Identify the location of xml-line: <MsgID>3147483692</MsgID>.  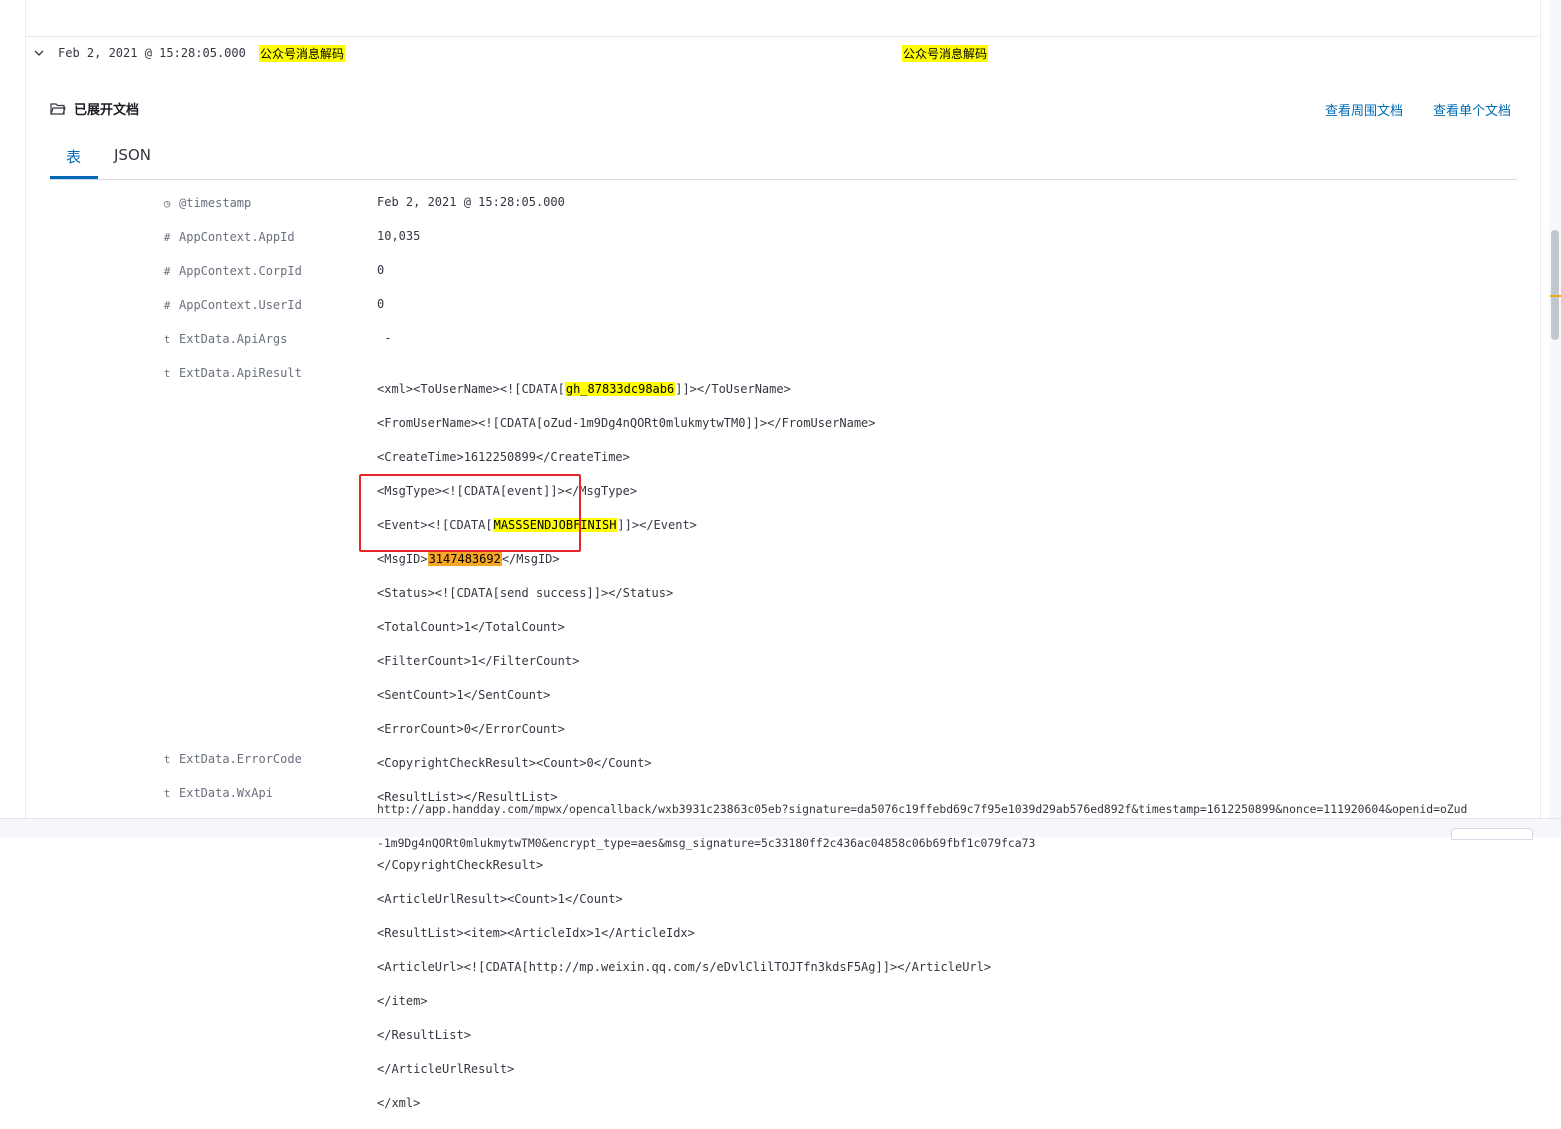
(468, 559).